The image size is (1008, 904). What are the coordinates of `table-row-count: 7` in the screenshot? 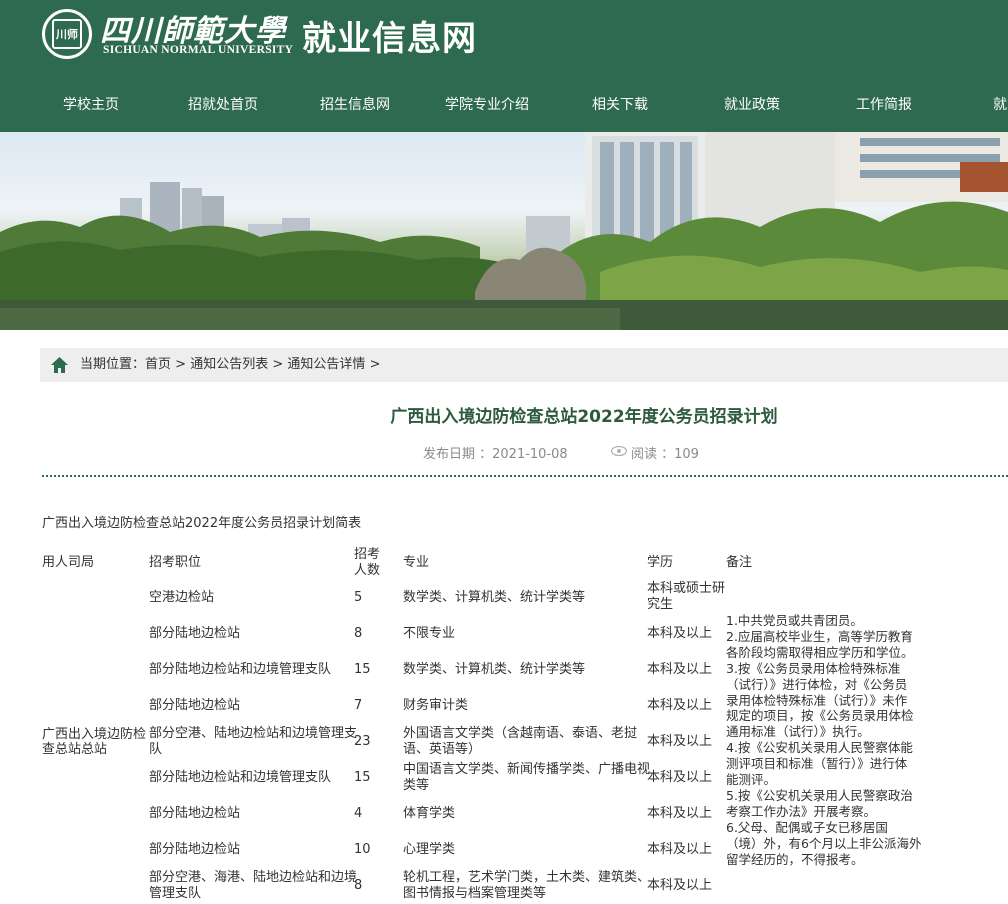 It's located at (358, 705).